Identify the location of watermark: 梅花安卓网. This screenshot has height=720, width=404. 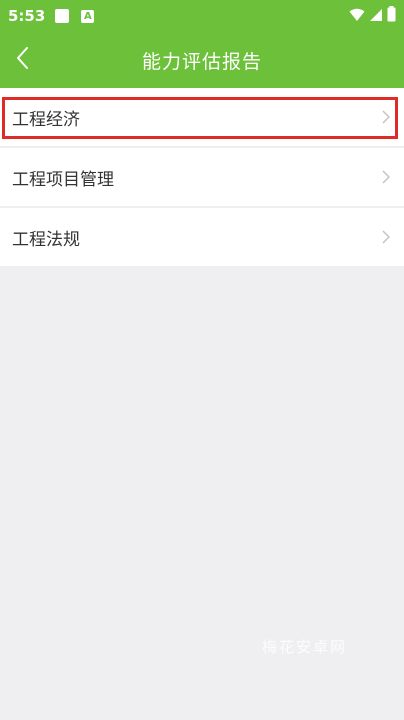
(305, 647).